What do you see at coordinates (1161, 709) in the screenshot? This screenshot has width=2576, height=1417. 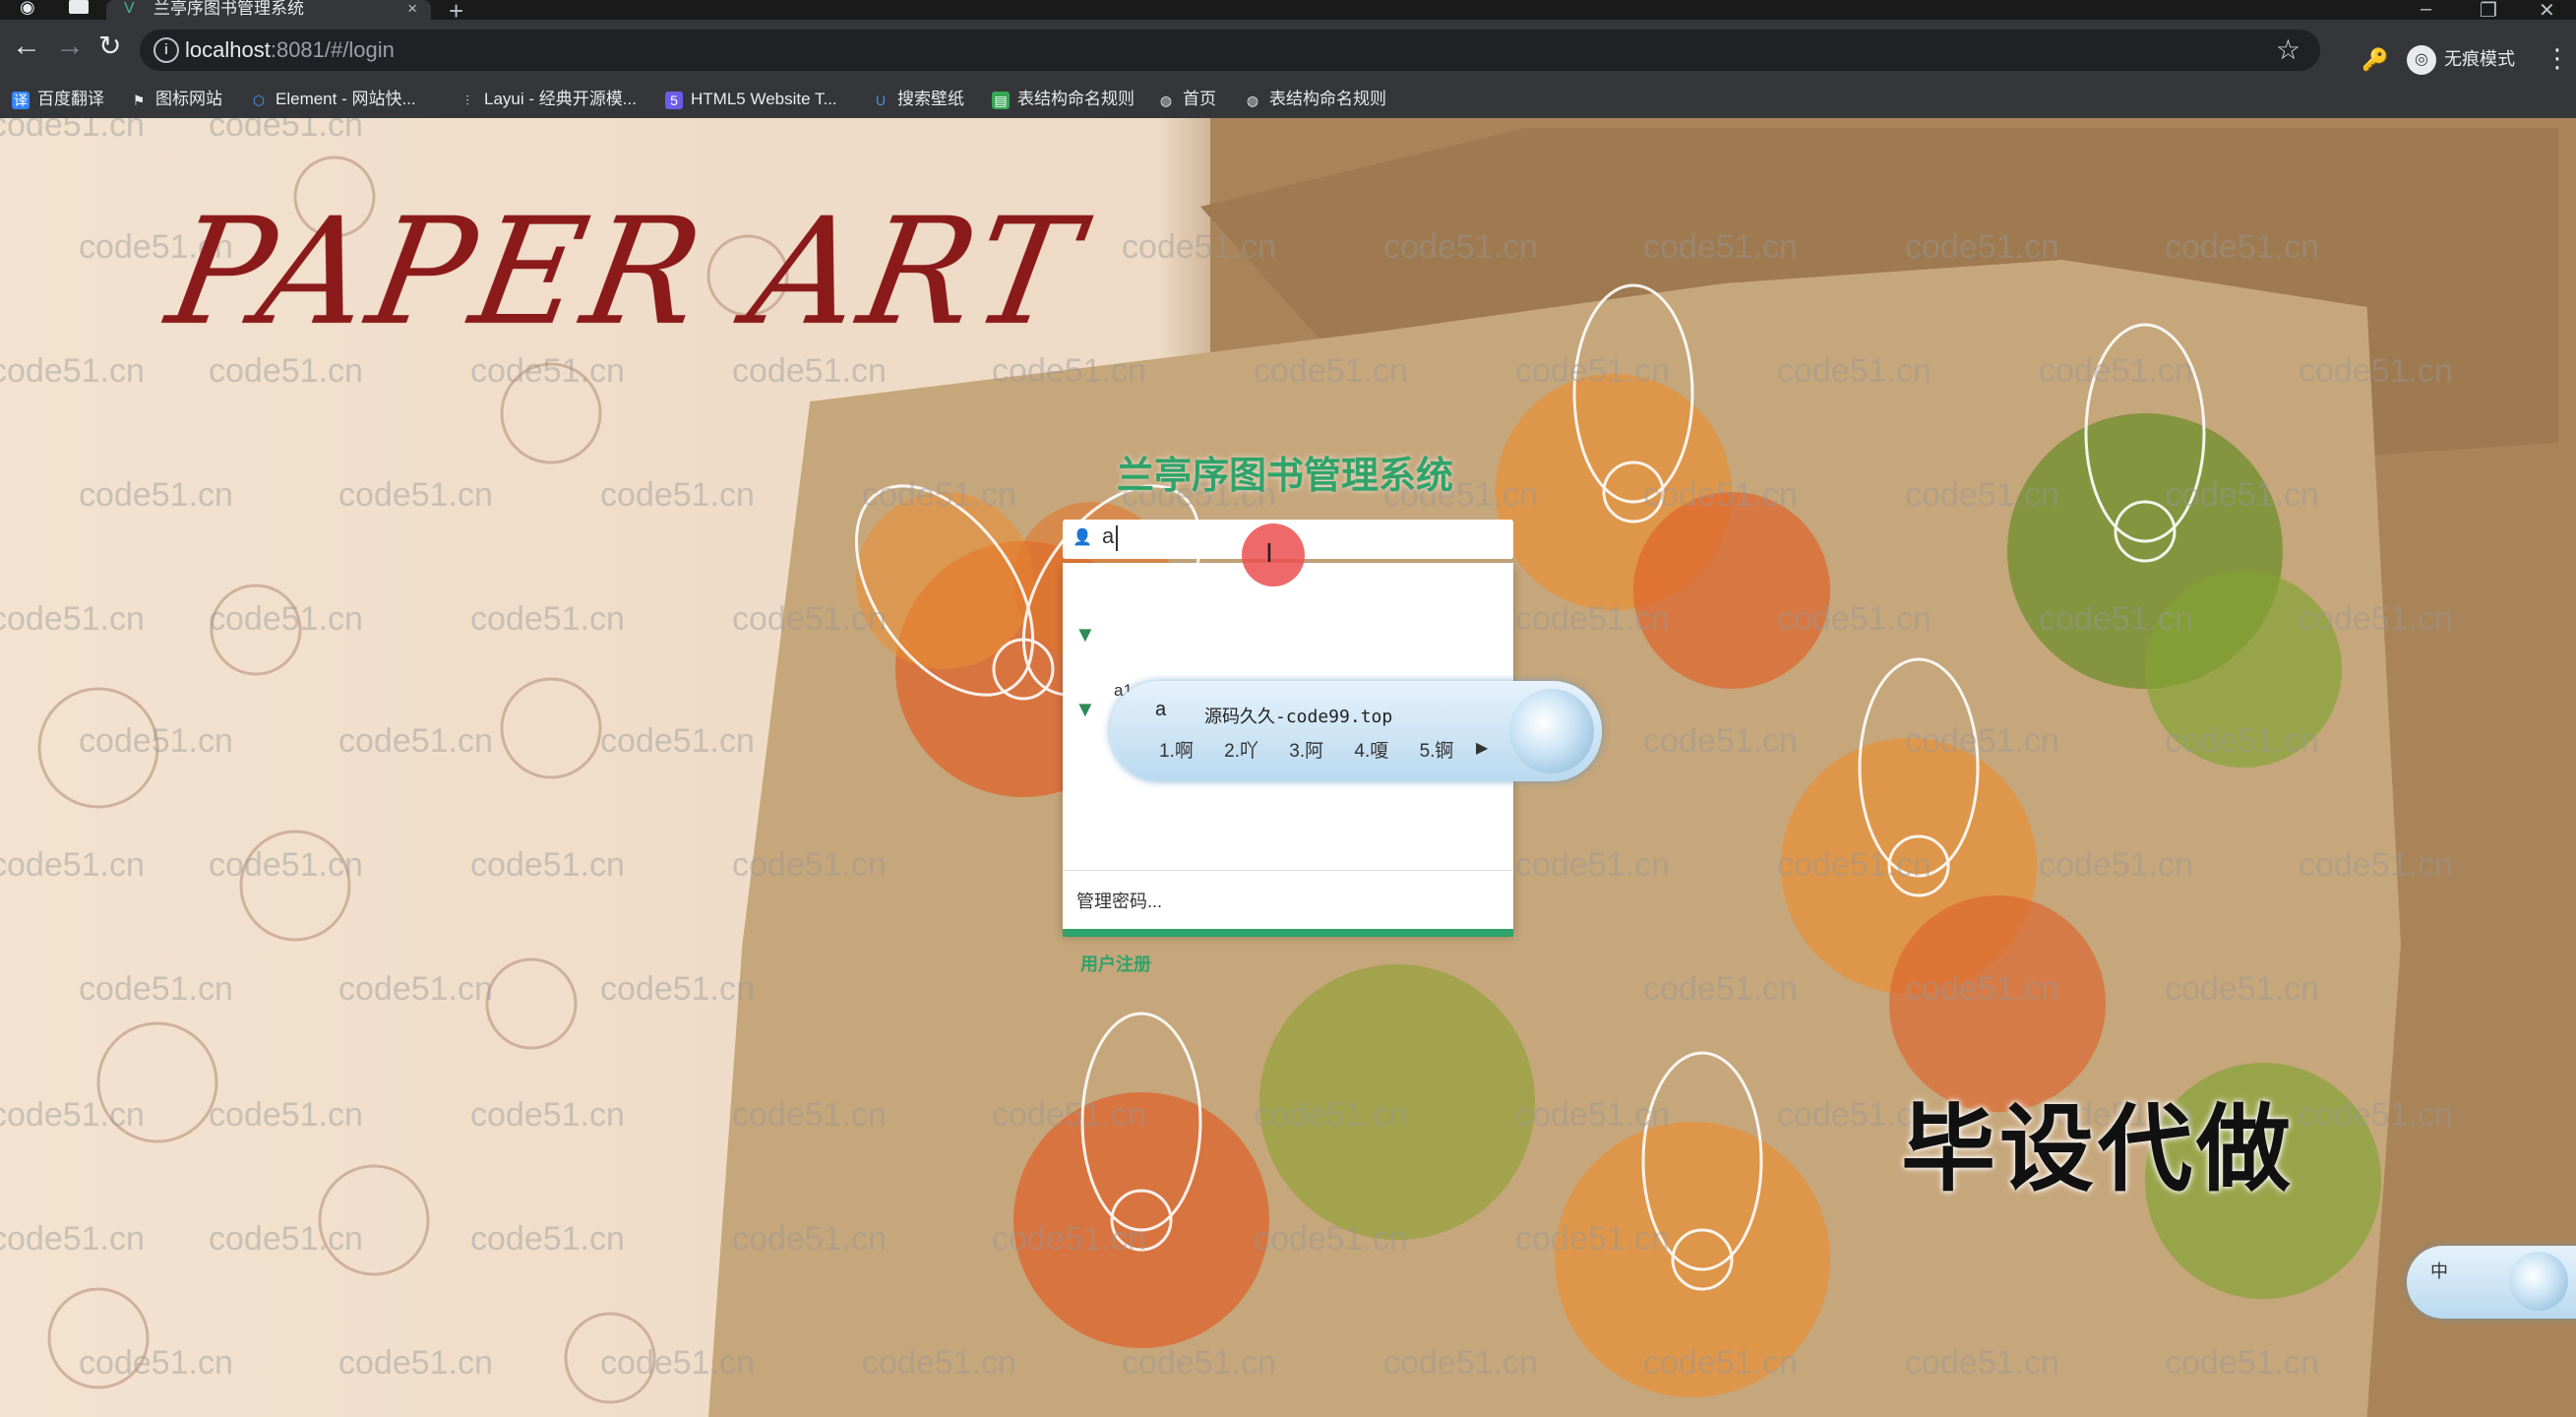 I see `ime-composition: a` at bounding box center [1161, 709].